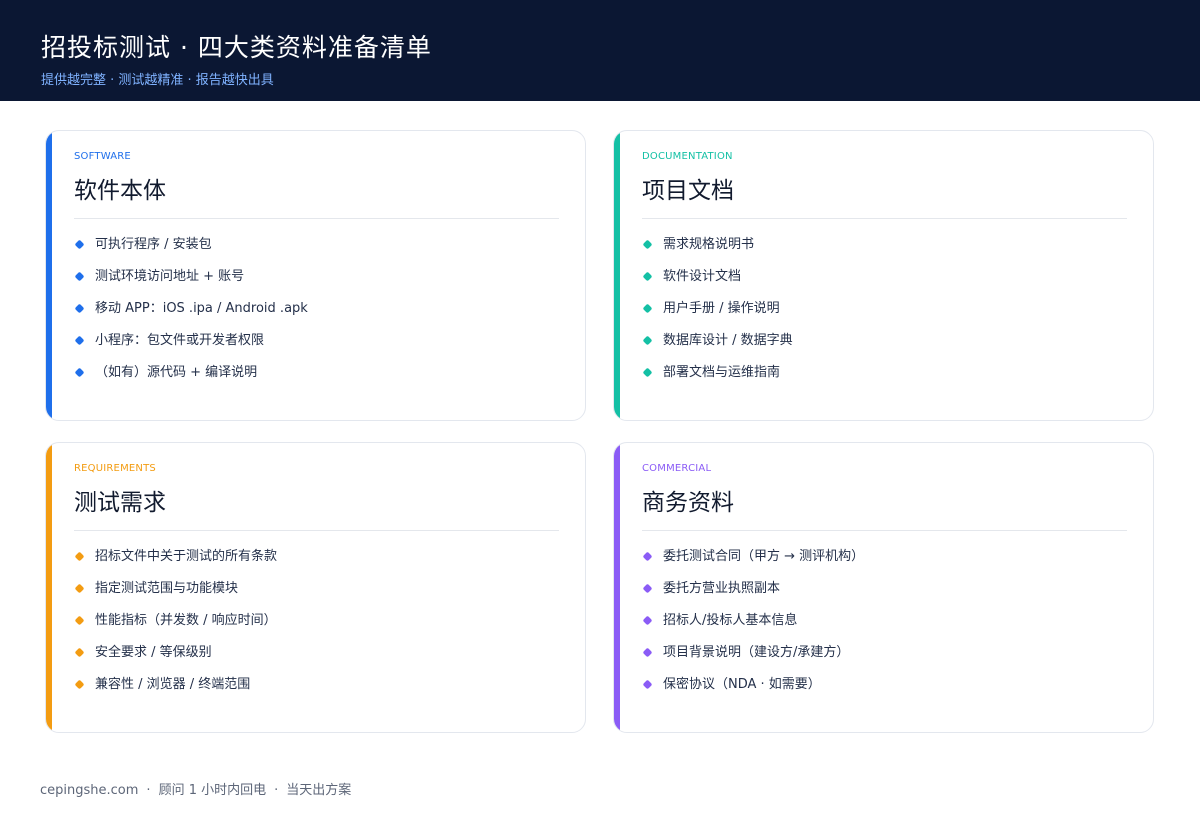 Image resolution: width=1200 pixels, height=820 pixels. What do you see at coordinates (153, 244) in the screenshot?
I see `list-item-text: 可执行程序 / 安装包` at bounding box center [153, 244].